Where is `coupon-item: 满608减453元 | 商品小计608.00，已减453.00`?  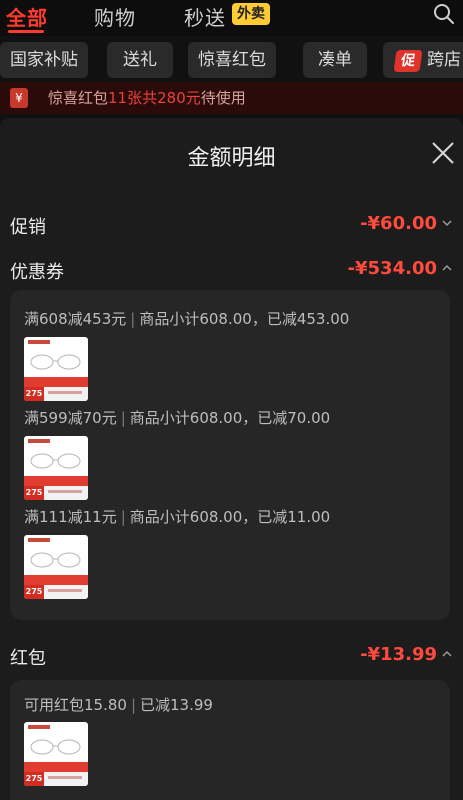
coupon-item: 满608减453元 | 商品小计608.00，已减453.00 is located at coordinates (187, 319).